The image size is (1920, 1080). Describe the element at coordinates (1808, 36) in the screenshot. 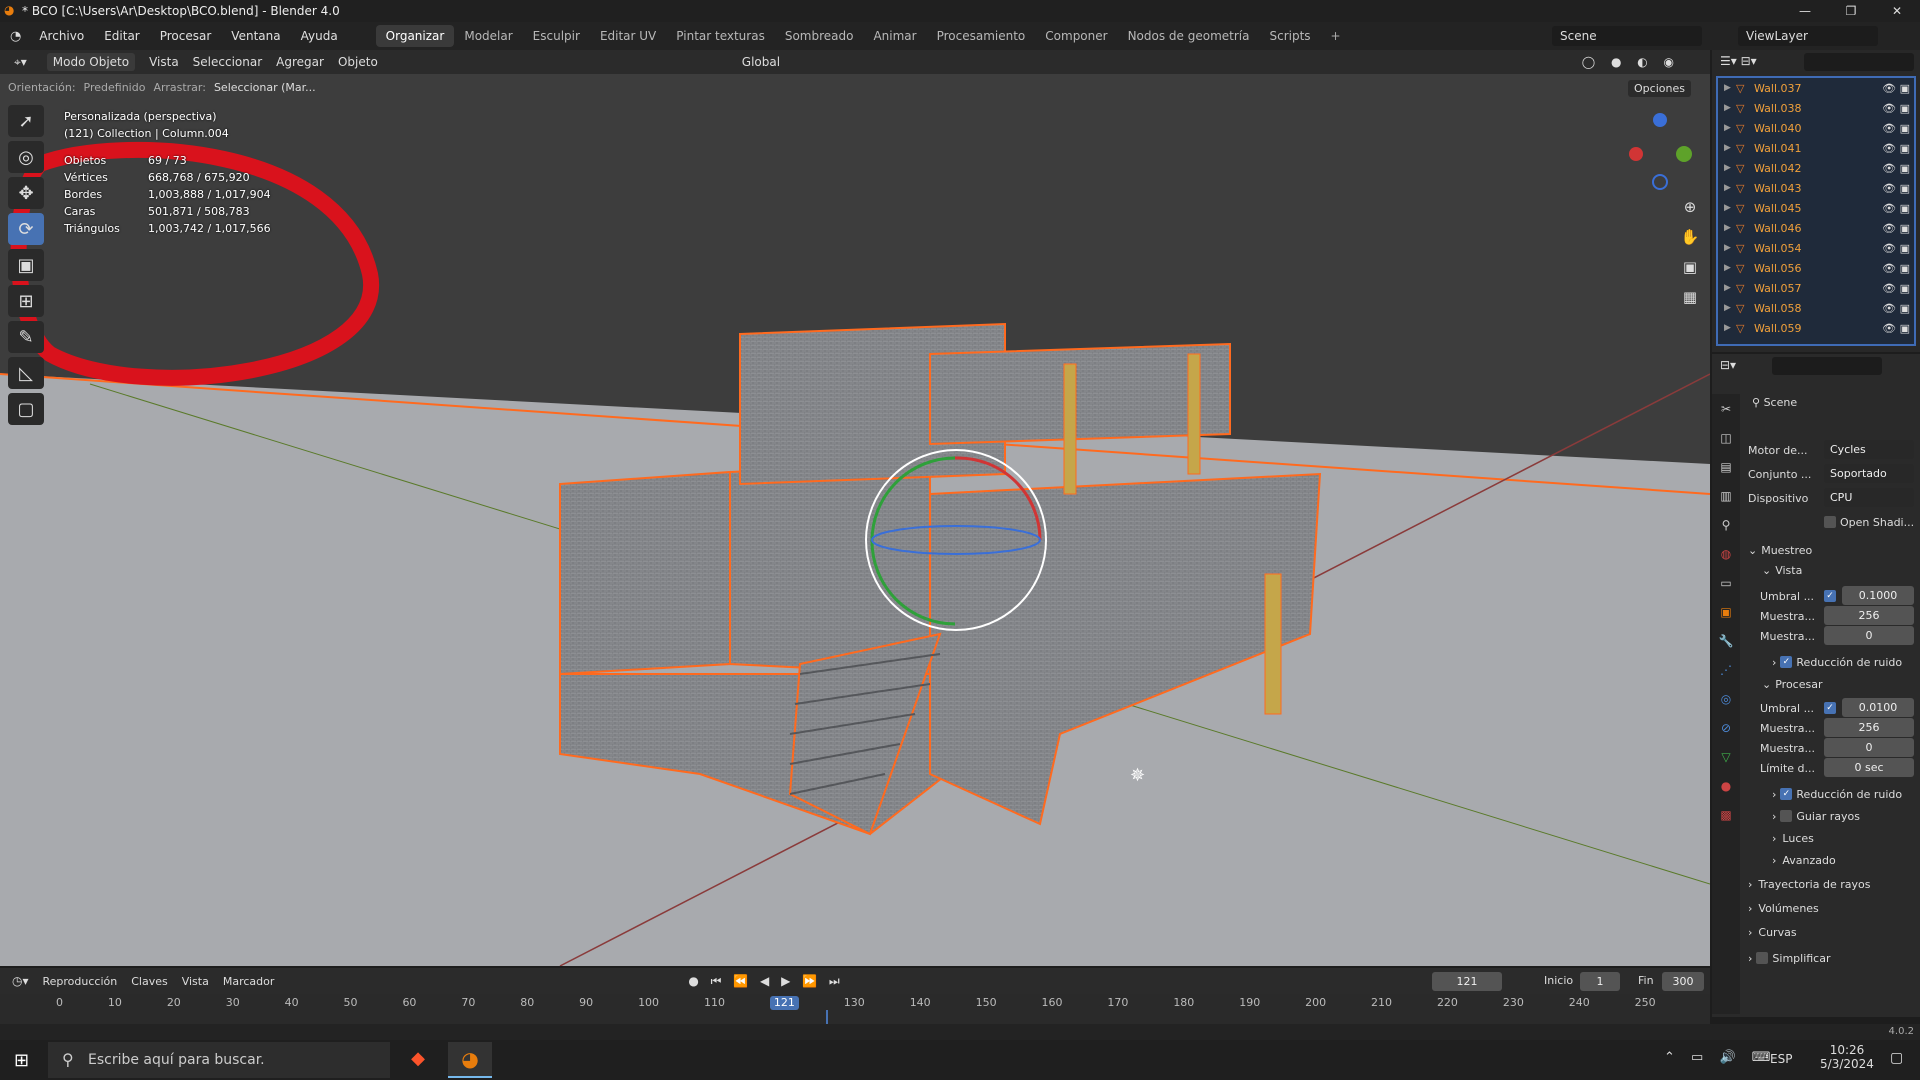

I see `viewlayer-selector: ViewLayer` at that location.